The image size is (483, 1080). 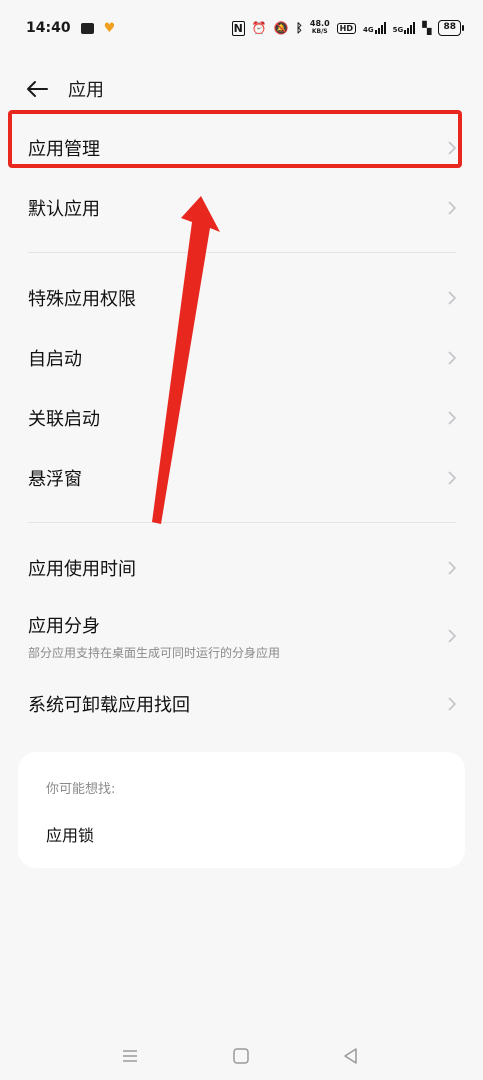 I want to click on signal-icon-sim1: 4G, so click(x=374, y=28).